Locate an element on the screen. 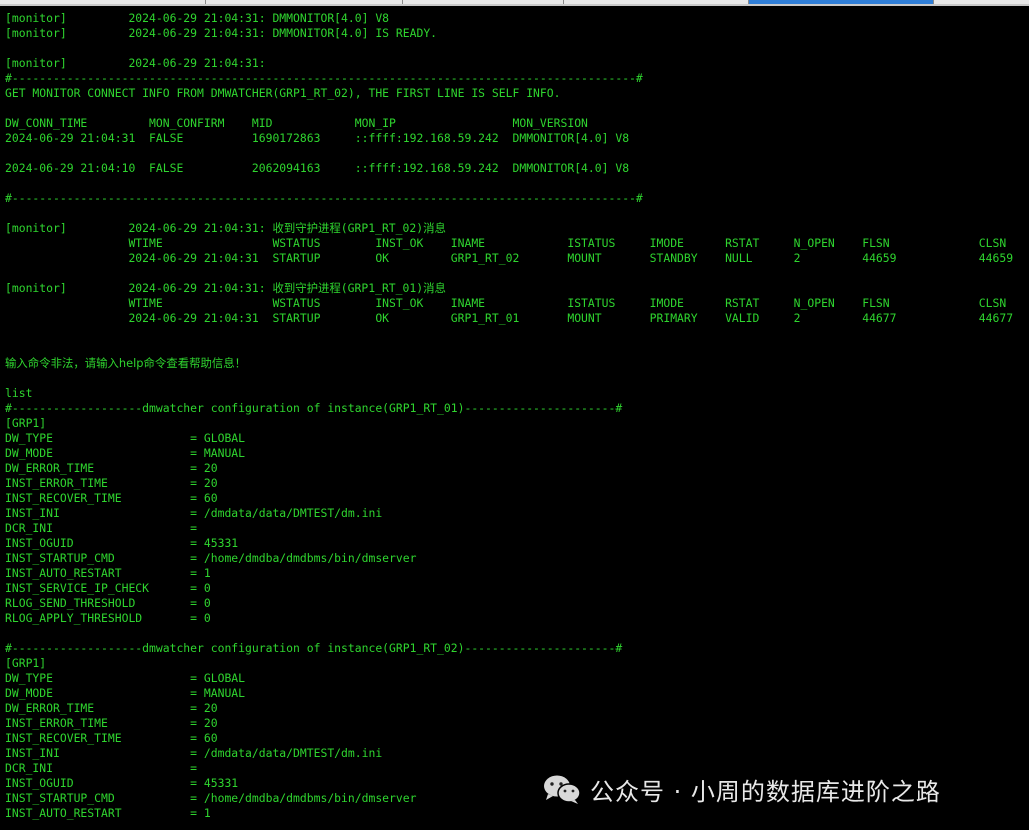 Image resolution: width=1029 pixels, height=830 pixels. terminal-line: [monitor] 2024-06-29 21:04:31: is located at coordinates (135, 63).